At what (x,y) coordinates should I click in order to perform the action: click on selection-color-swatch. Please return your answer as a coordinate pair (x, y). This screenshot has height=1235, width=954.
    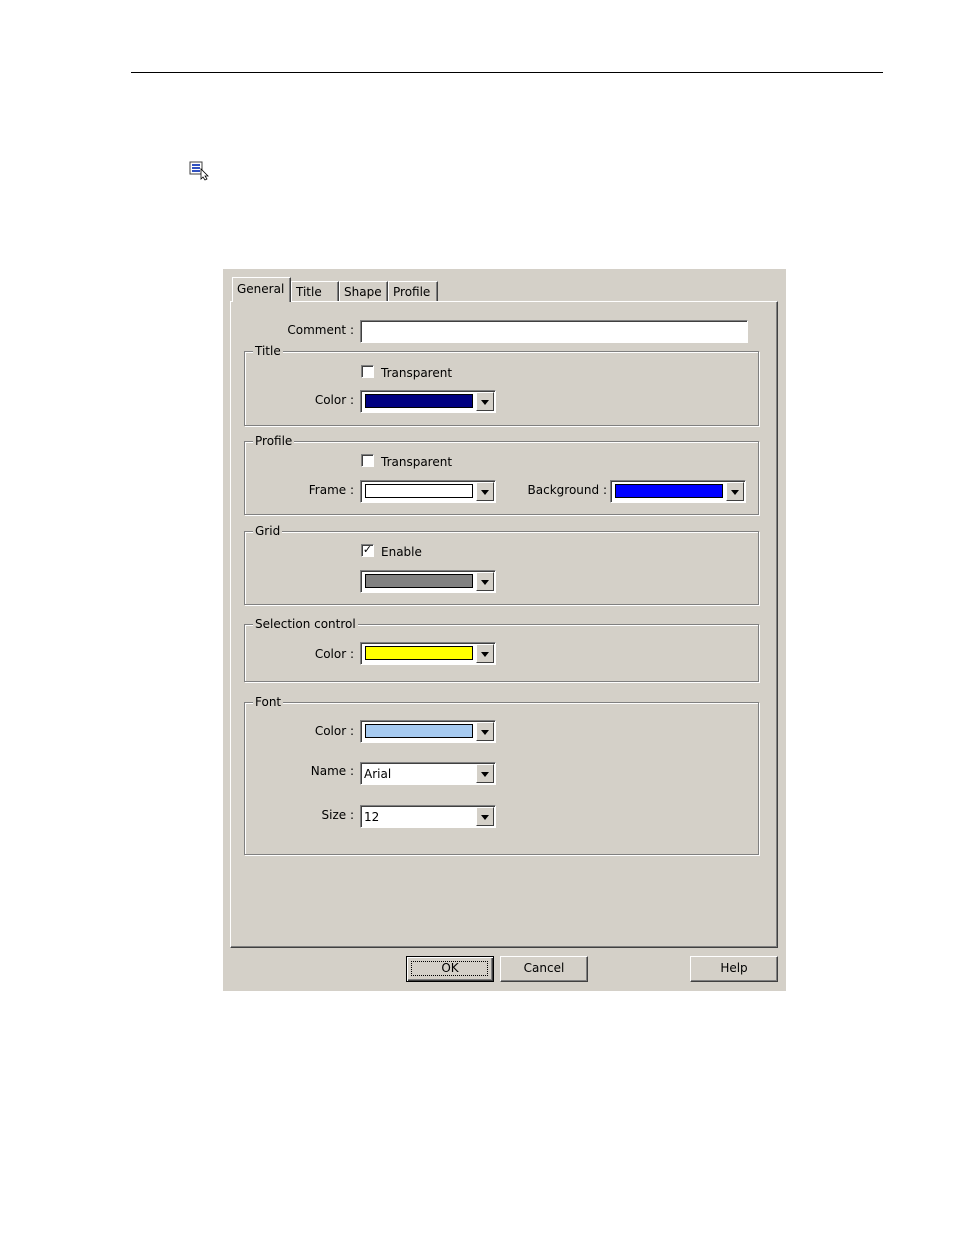
    Looking at the image, I should click on (419, 653).